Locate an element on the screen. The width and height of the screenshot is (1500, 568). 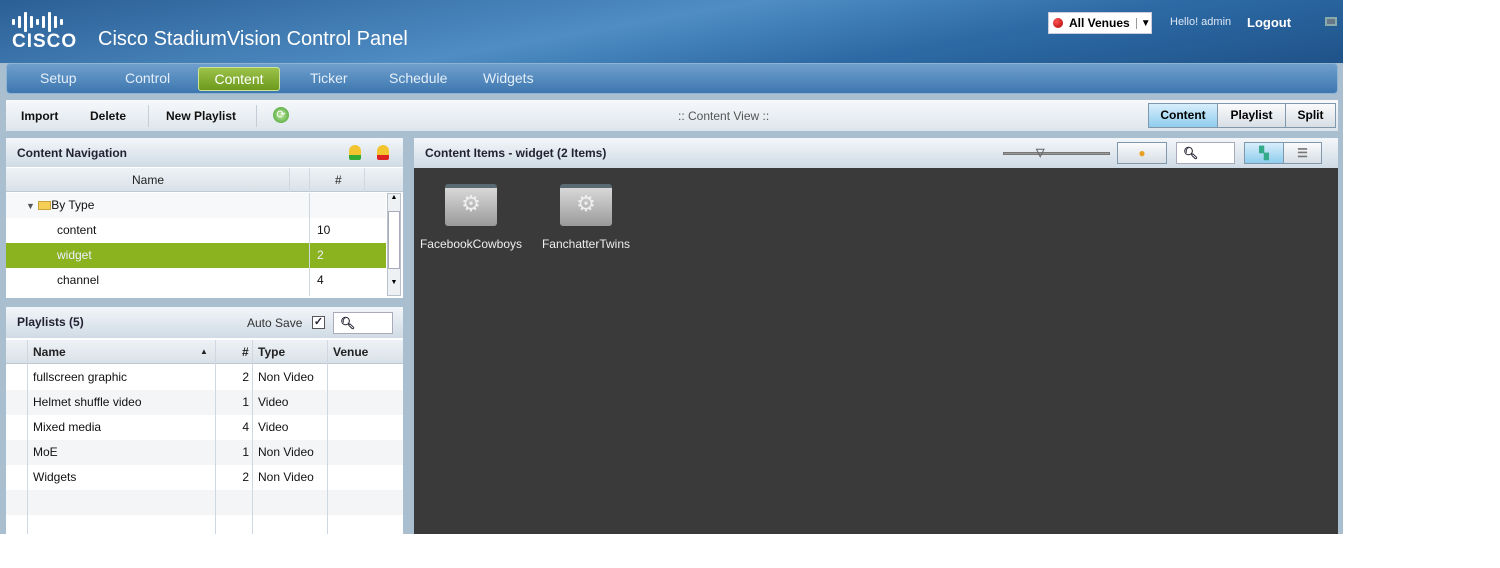
playlist-row: Mixed media 4 Video is located at coordinates (204, 427).